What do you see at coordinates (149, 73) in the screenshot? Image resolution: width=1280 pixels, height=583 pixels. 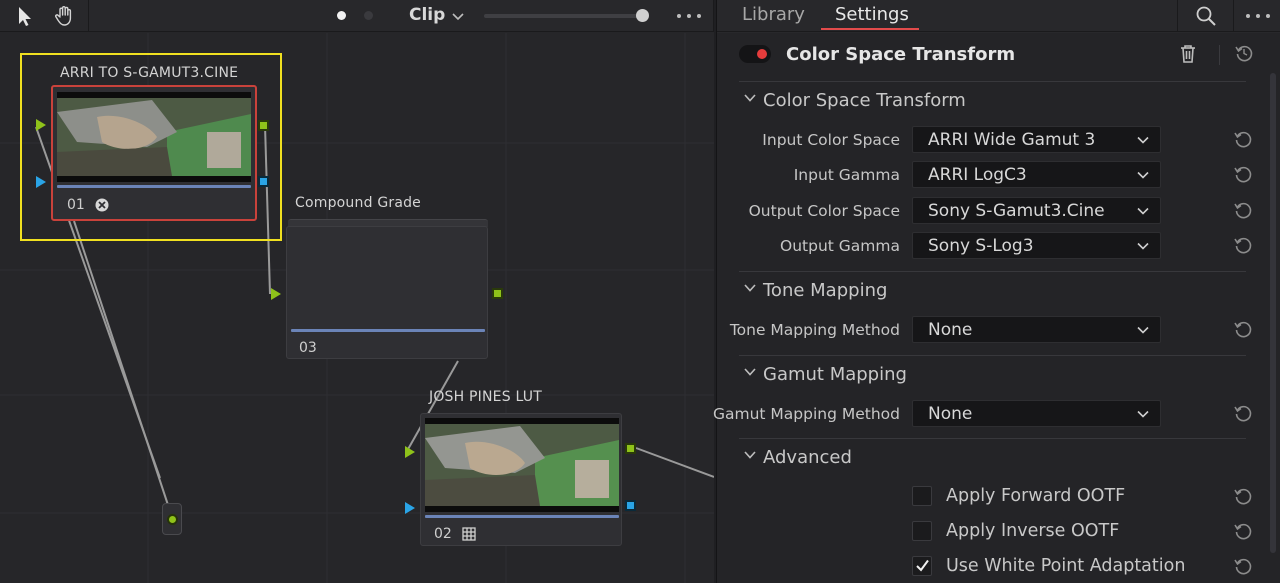 I see `node-label: ARRI TO S-GAMUT3.CINE` at bounding box center [149, 73].